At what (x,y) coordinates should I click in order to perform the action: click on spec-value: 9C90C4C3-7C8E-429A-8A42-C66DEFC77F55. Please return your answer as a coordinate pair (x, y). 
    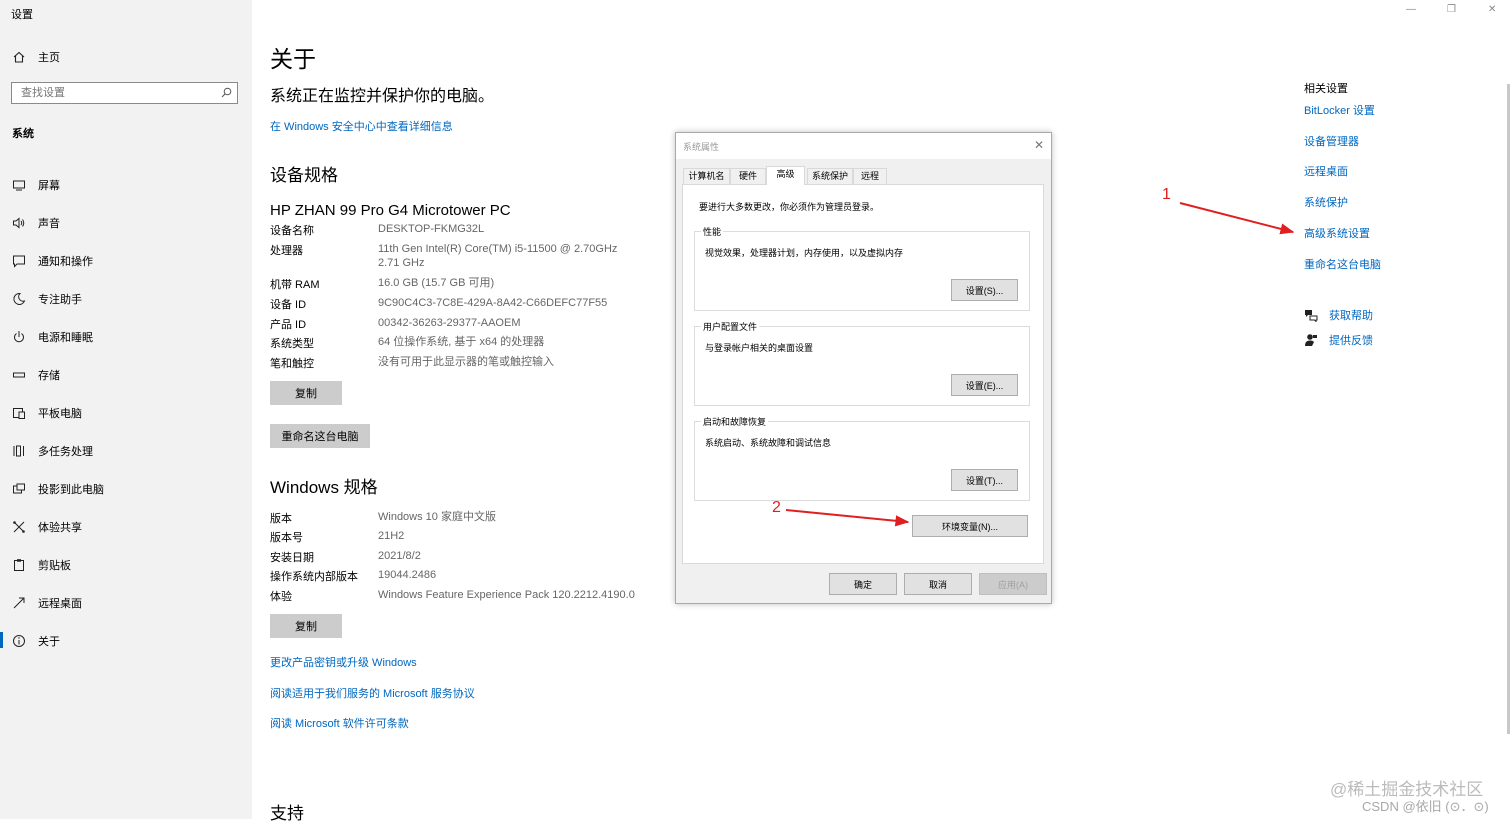
    Looking at the image, I should click on (493, 303).